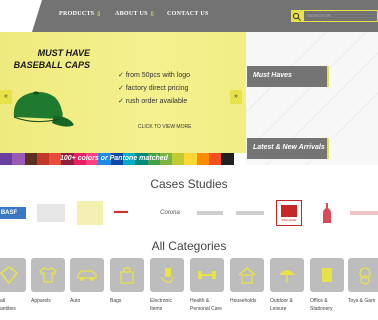 This screenshot has width=378, height=320. What do you see at coordinates (189, 184) in the screenshot?
I see `cases-studies-heading: Cases Studies` at bounding box center [189, 184].